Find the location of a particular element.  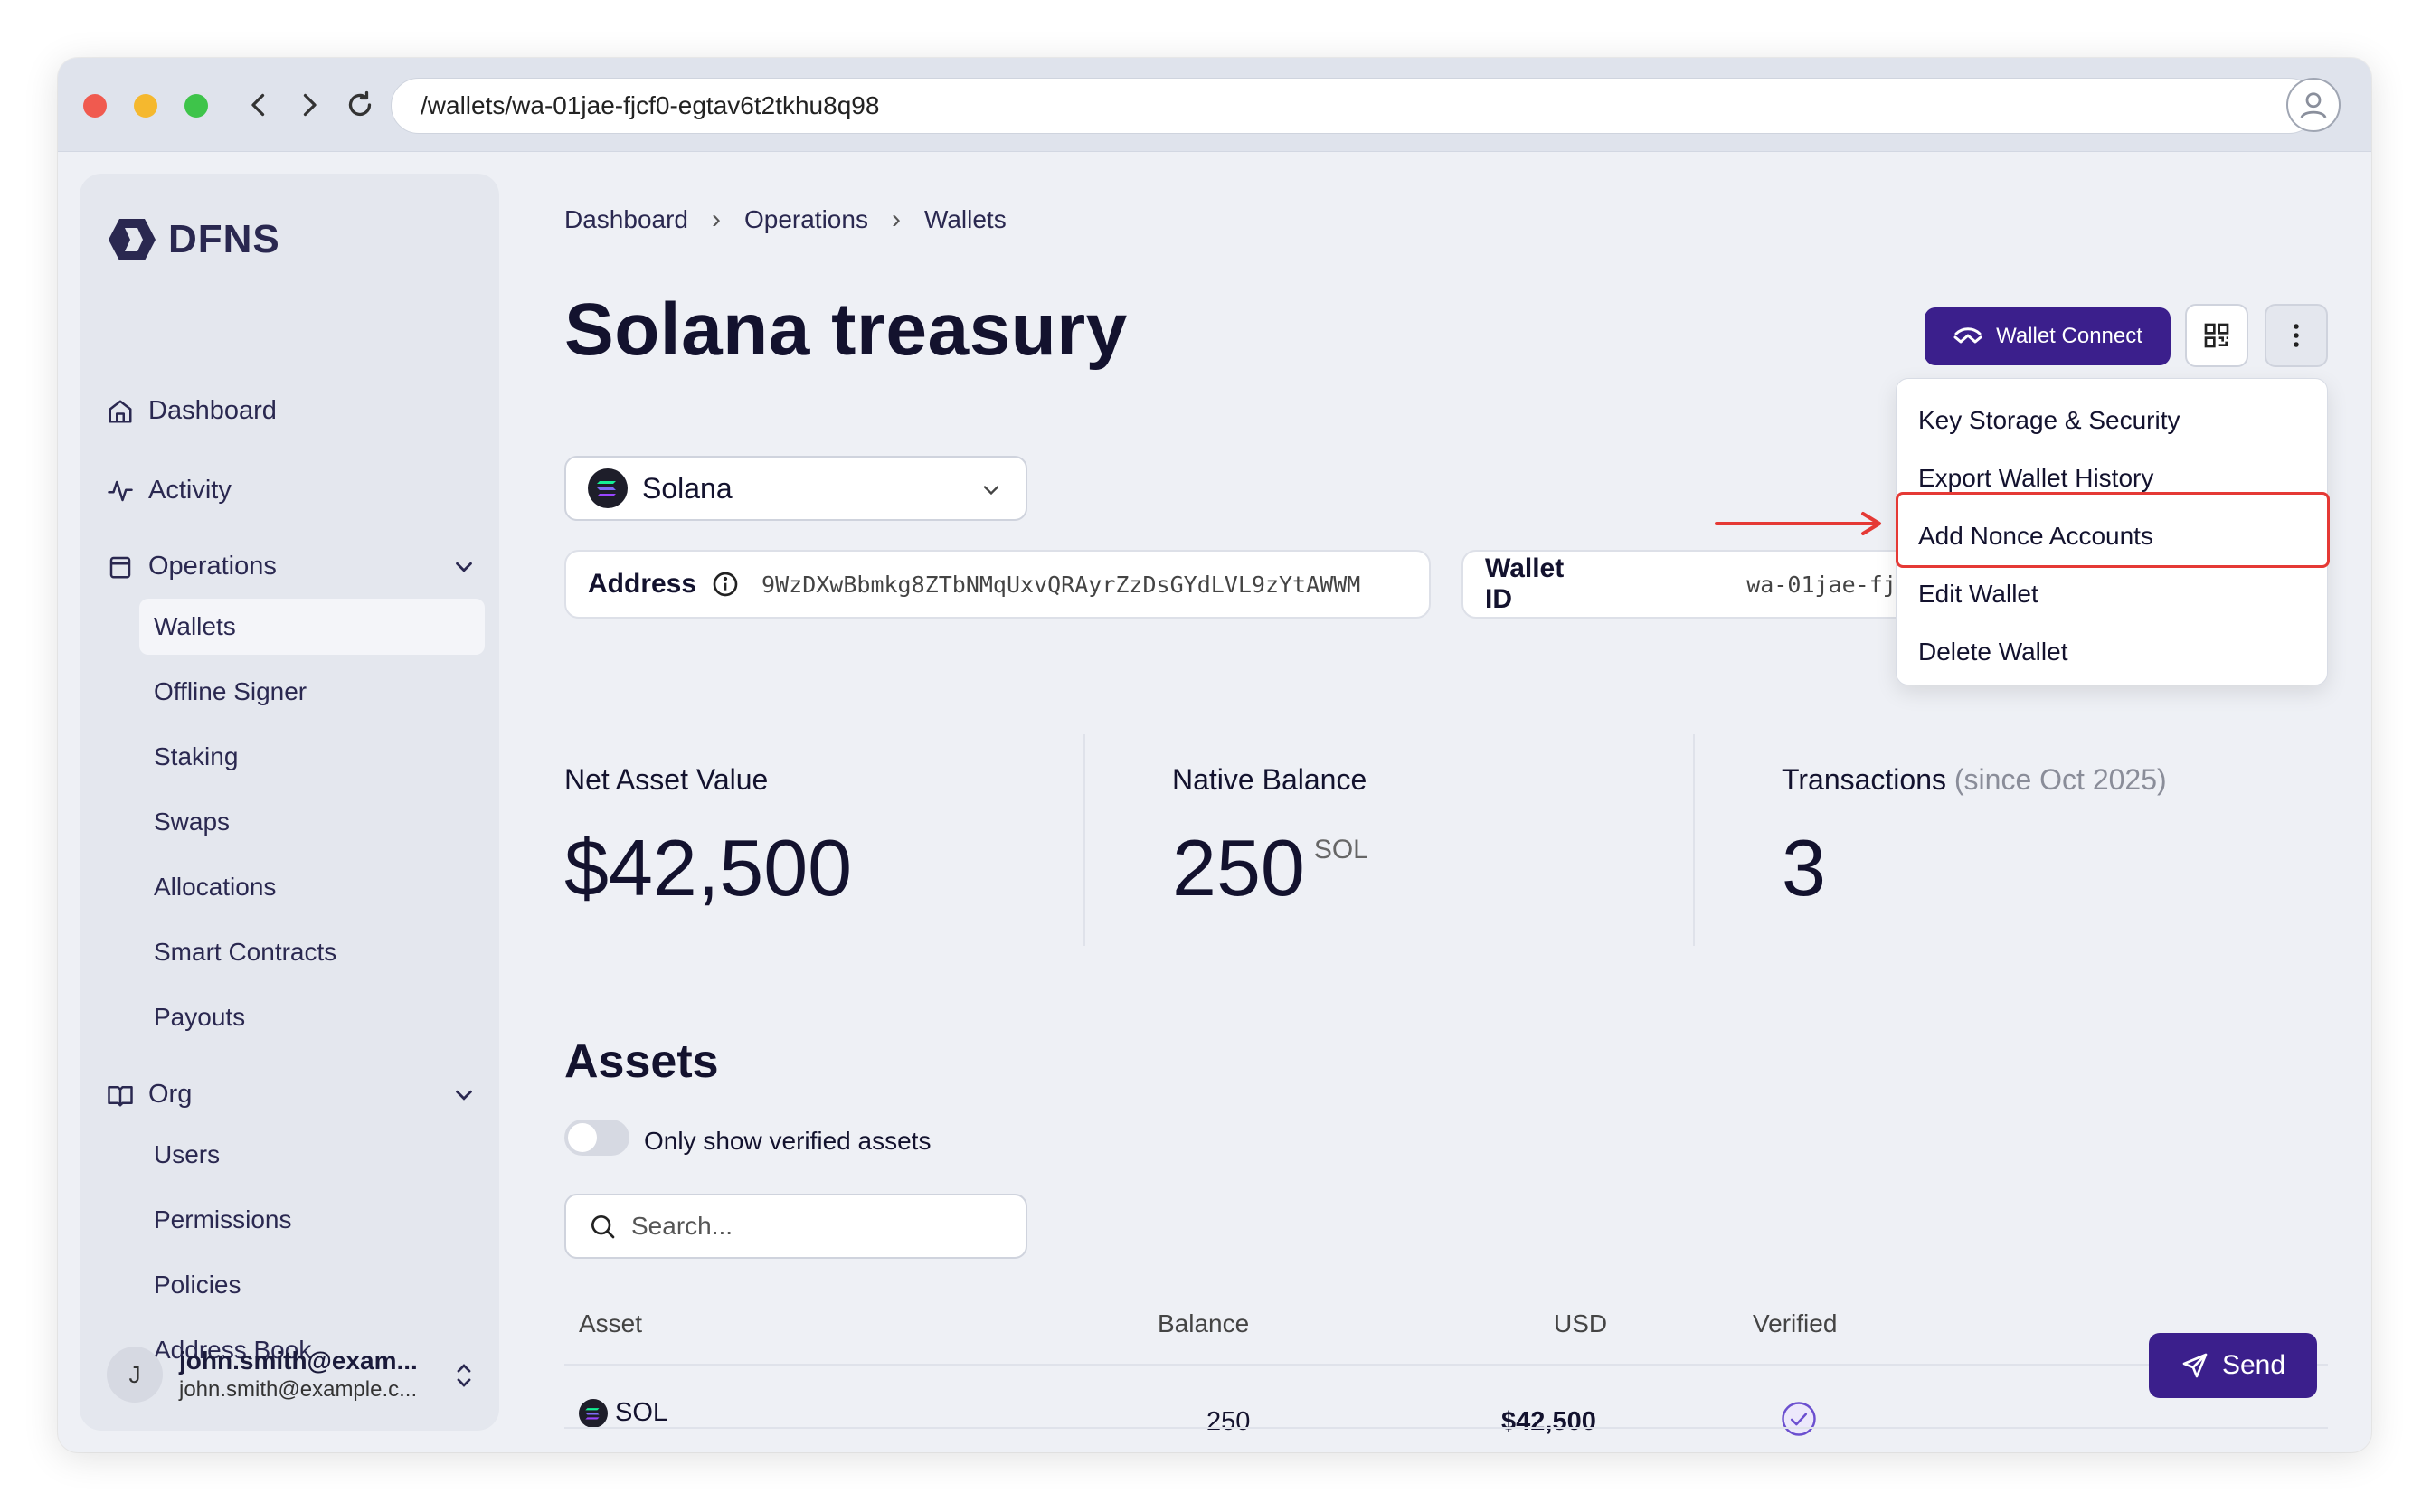

asset-search is located at coordinates (795, 1226).